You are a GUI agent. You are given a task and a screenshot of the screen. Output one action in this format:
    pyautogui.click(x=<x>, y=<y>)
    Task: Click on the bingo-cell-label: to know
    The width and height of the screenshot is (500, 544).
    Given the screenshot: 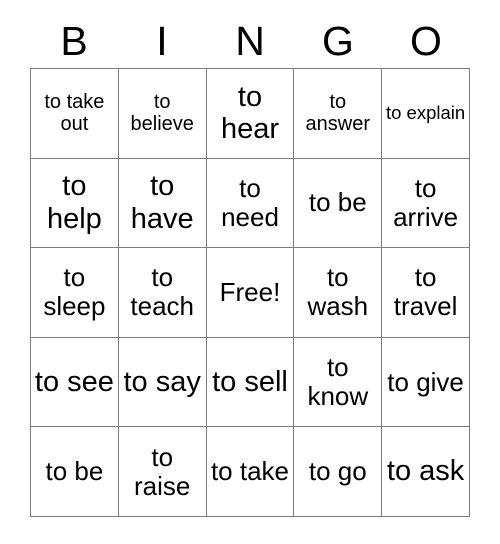 What is the action you would take?
    pyautogui.click(x=338, y=381)
    